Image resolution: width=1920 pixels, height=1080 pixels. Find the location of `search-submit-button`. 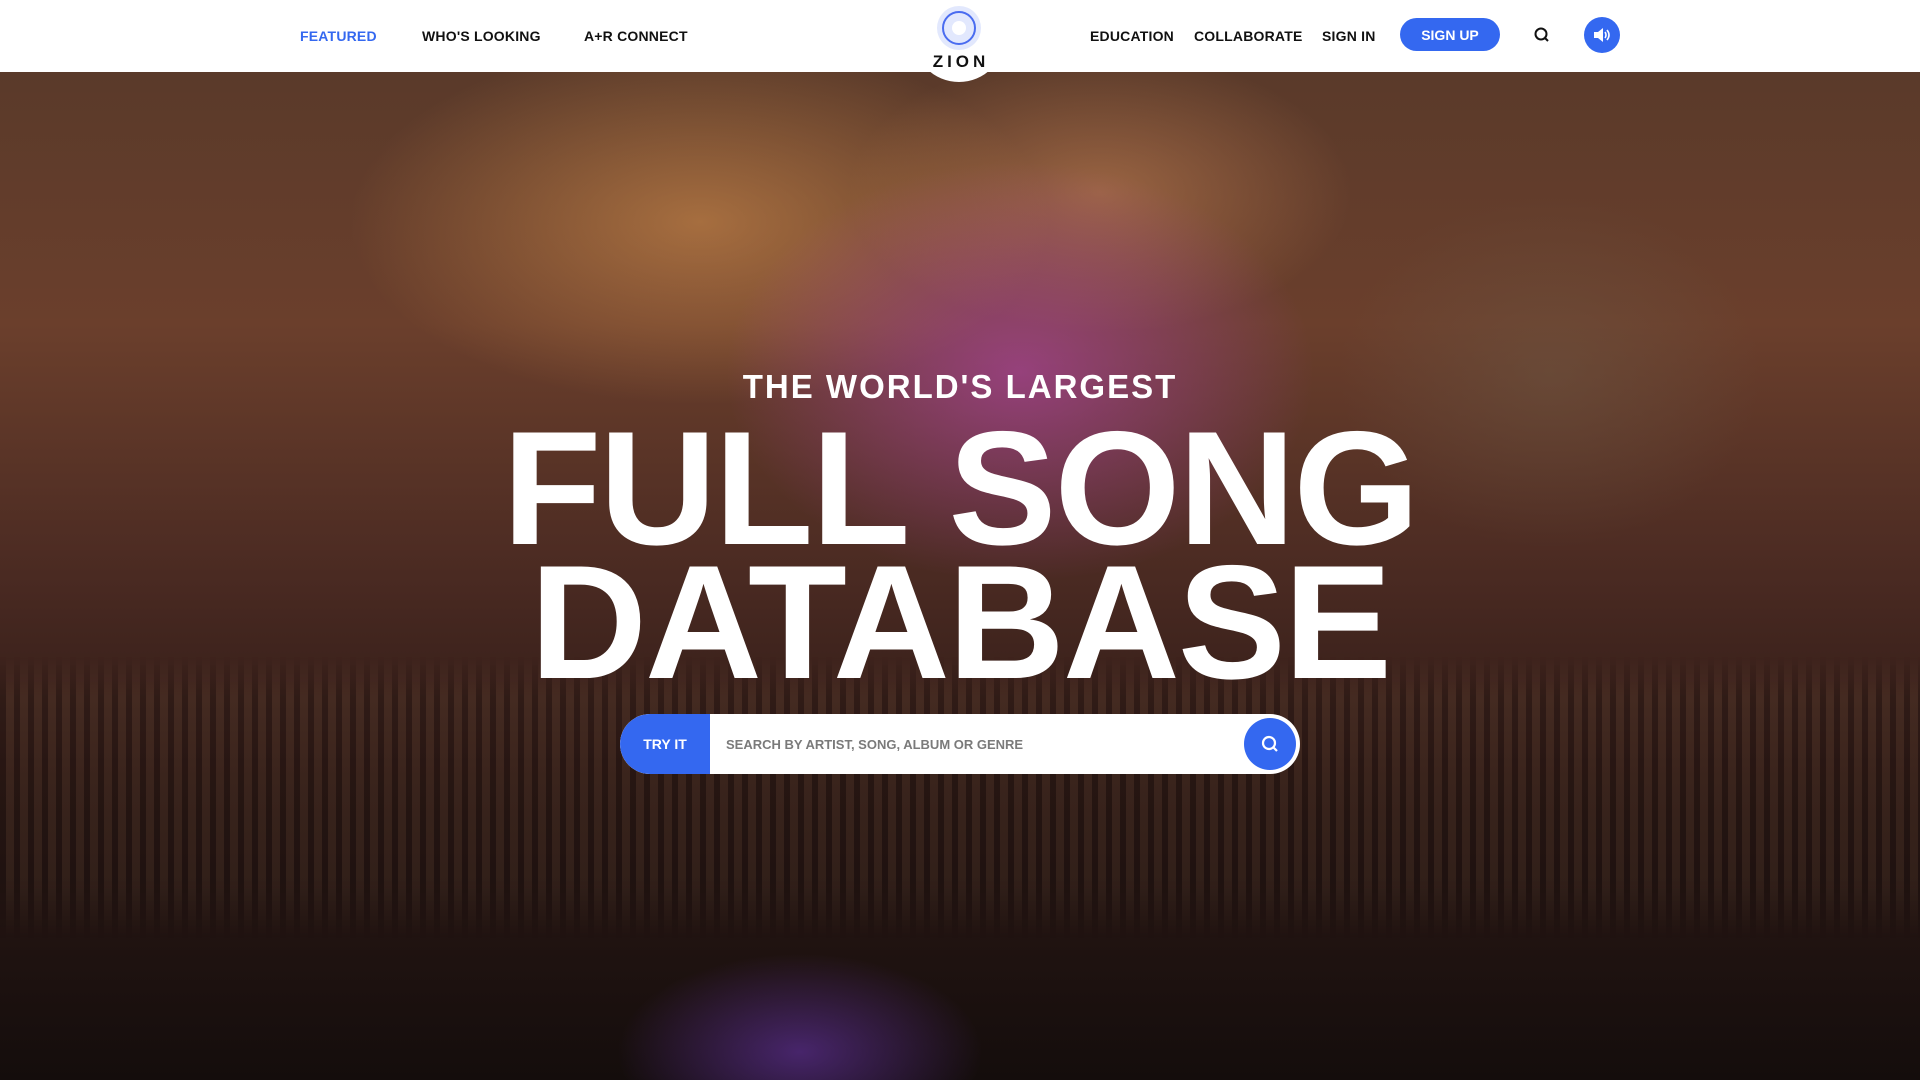

search-submit-button is located at coordinates (1270, 744).